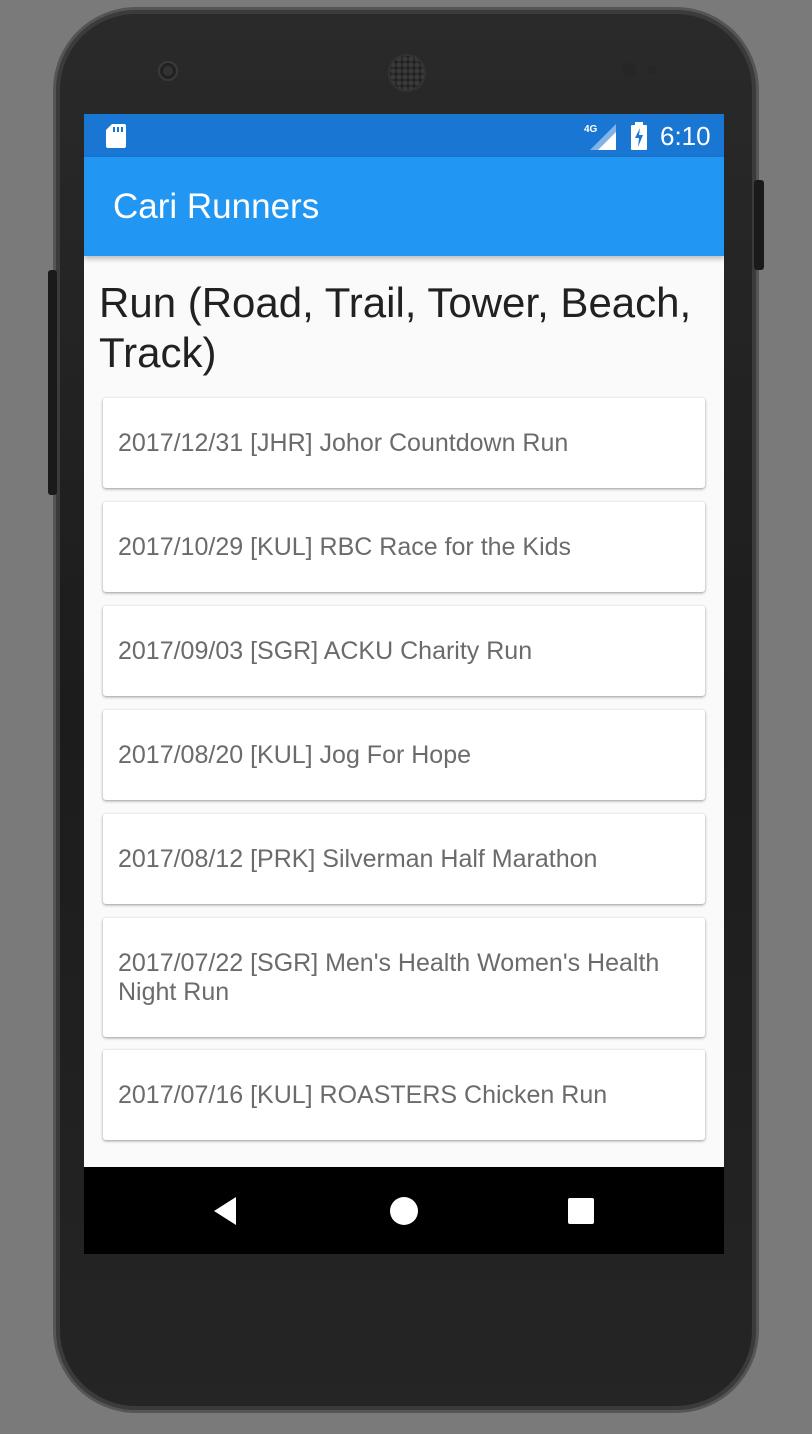 This screenshot has height=1434, width=812. What do you see at coordinates (343, 442) in the screenshot?
I see `event-title: 2017/12/31 [JHR] Johor Countdown Run` at bounding box center [343, 442].